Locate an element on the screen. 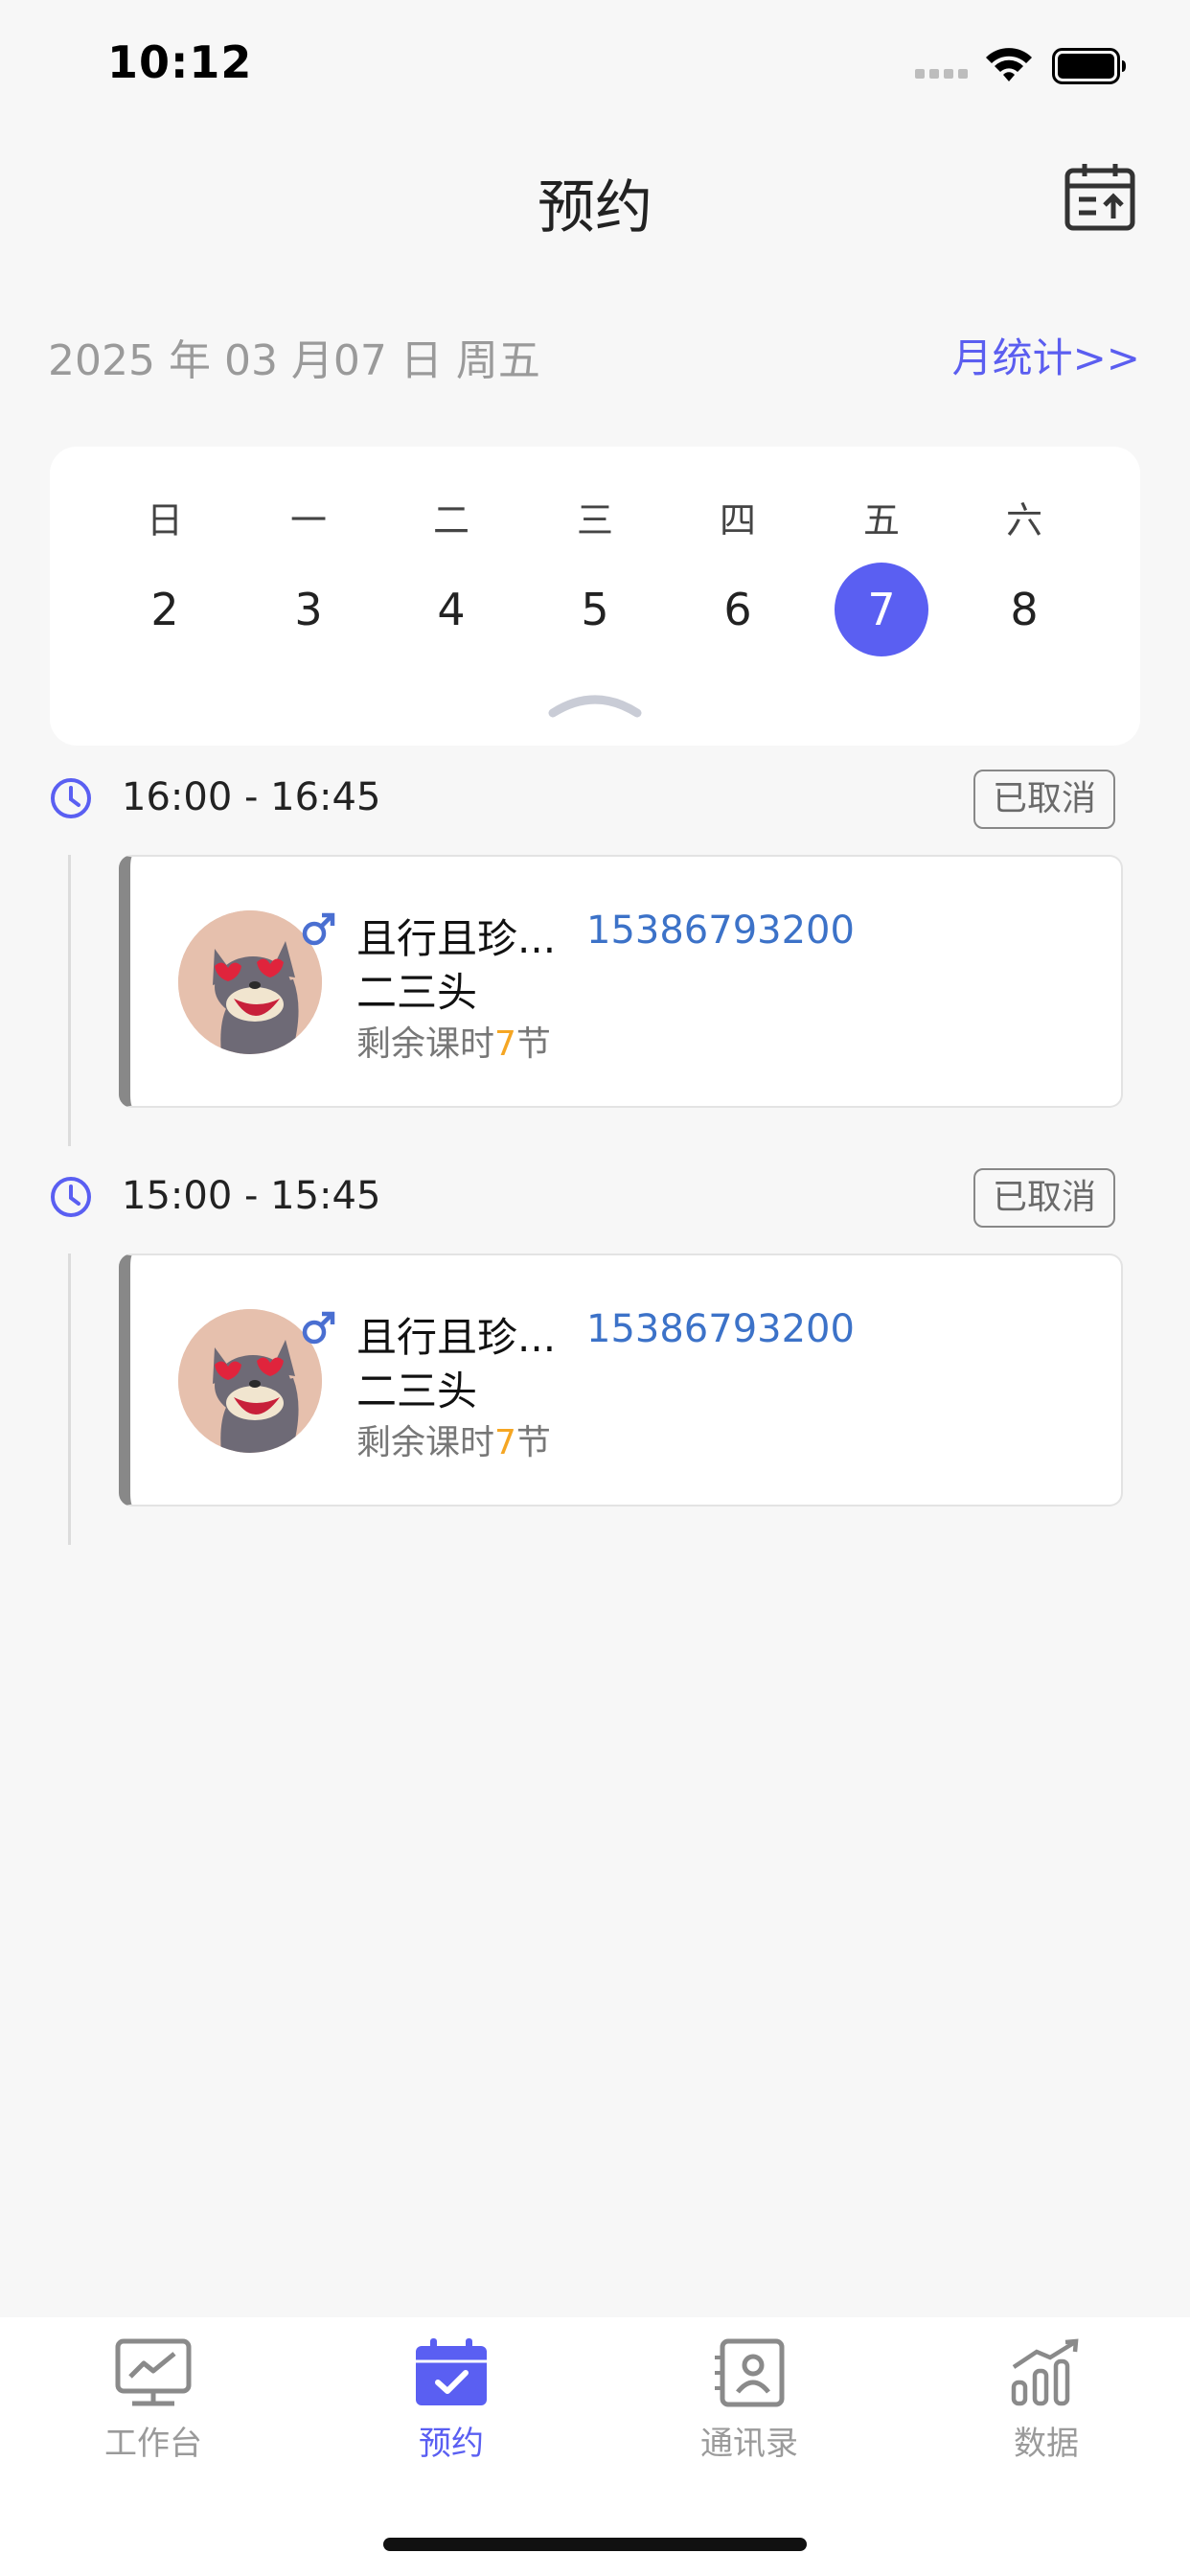 The width and height of the screenshot is (1190, 2576). tab-appointments: 预约 is located at coordinates (451, 2401).